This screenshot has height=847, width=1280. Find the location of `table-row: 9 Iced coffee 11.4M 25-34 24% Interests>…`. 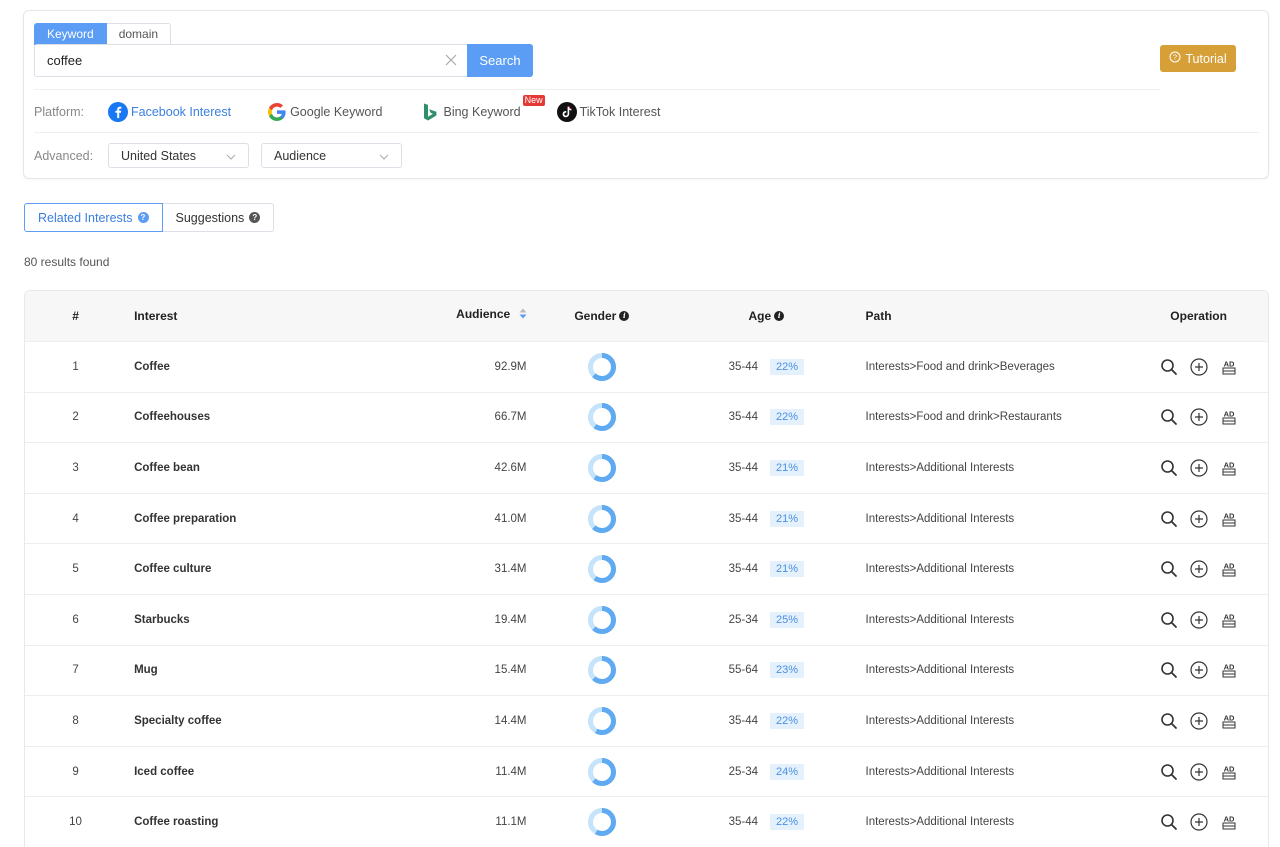

table-row: 9 Iced coffee 11.4M 25-34 24% Interests>… is located at coordinates (646, 771).